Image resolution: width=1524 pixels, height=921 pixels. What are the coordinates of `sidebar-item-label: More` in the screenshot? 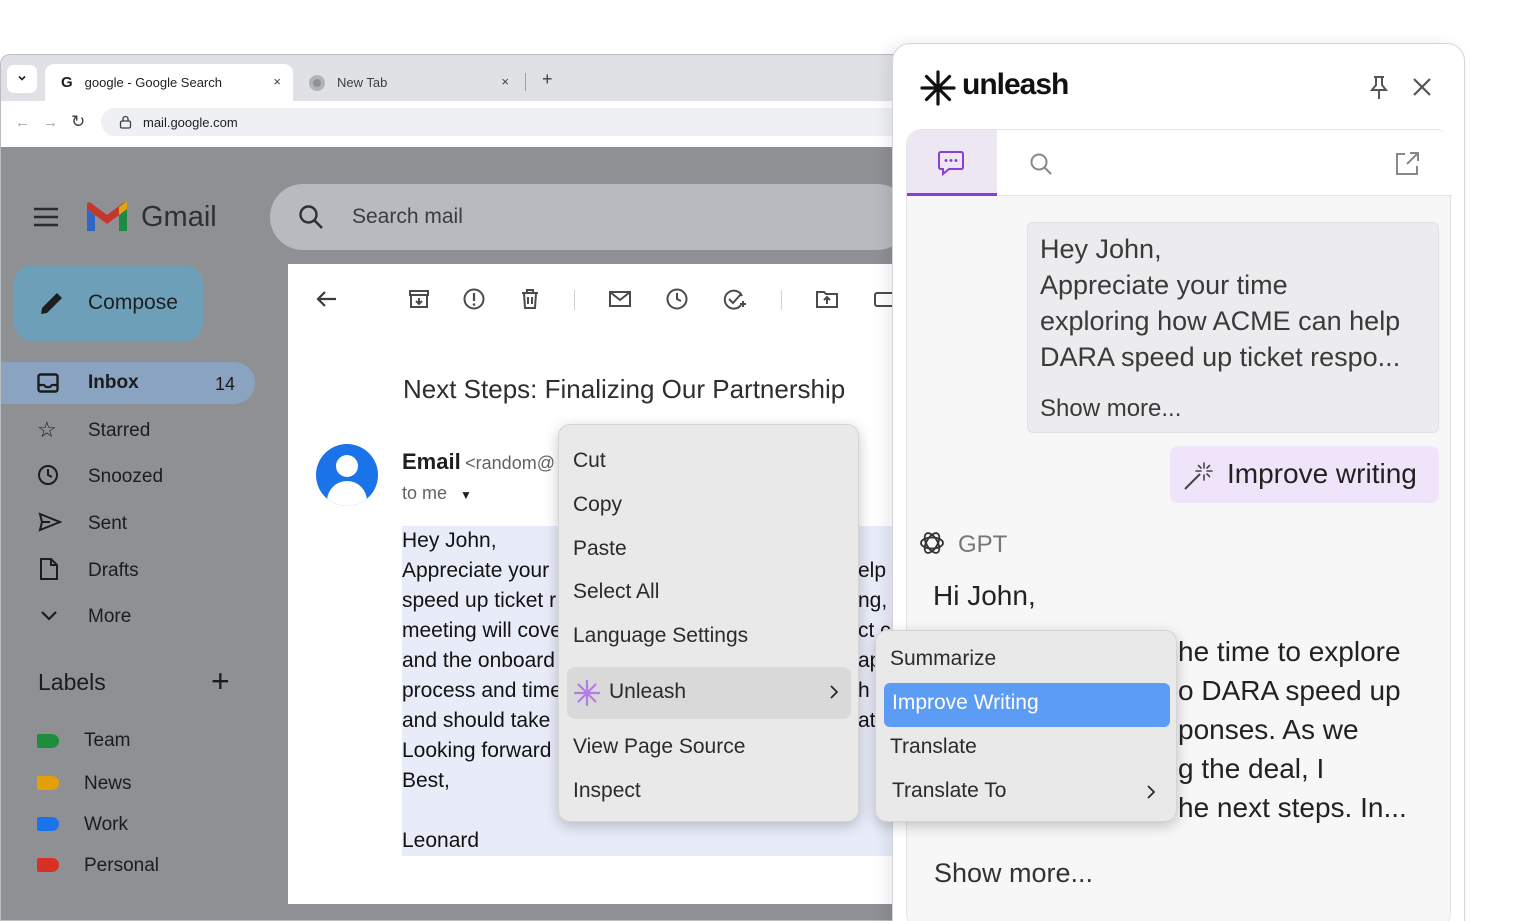 It's located at (110, 616).